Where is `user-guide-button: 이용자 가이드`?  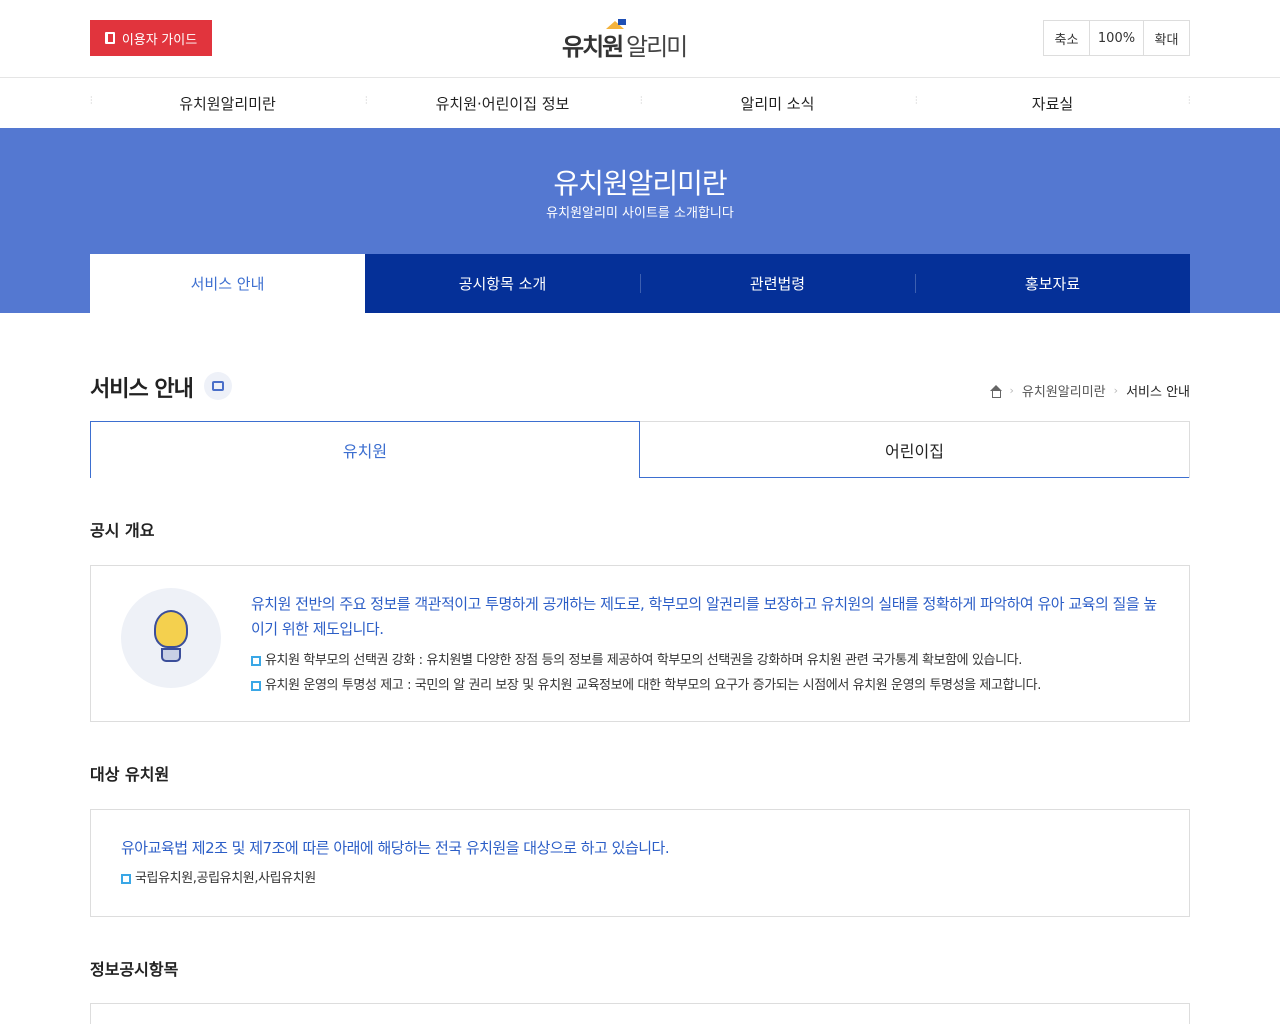 user-guide-button: 이용자 가이드 is located at coordinates (151, 38).